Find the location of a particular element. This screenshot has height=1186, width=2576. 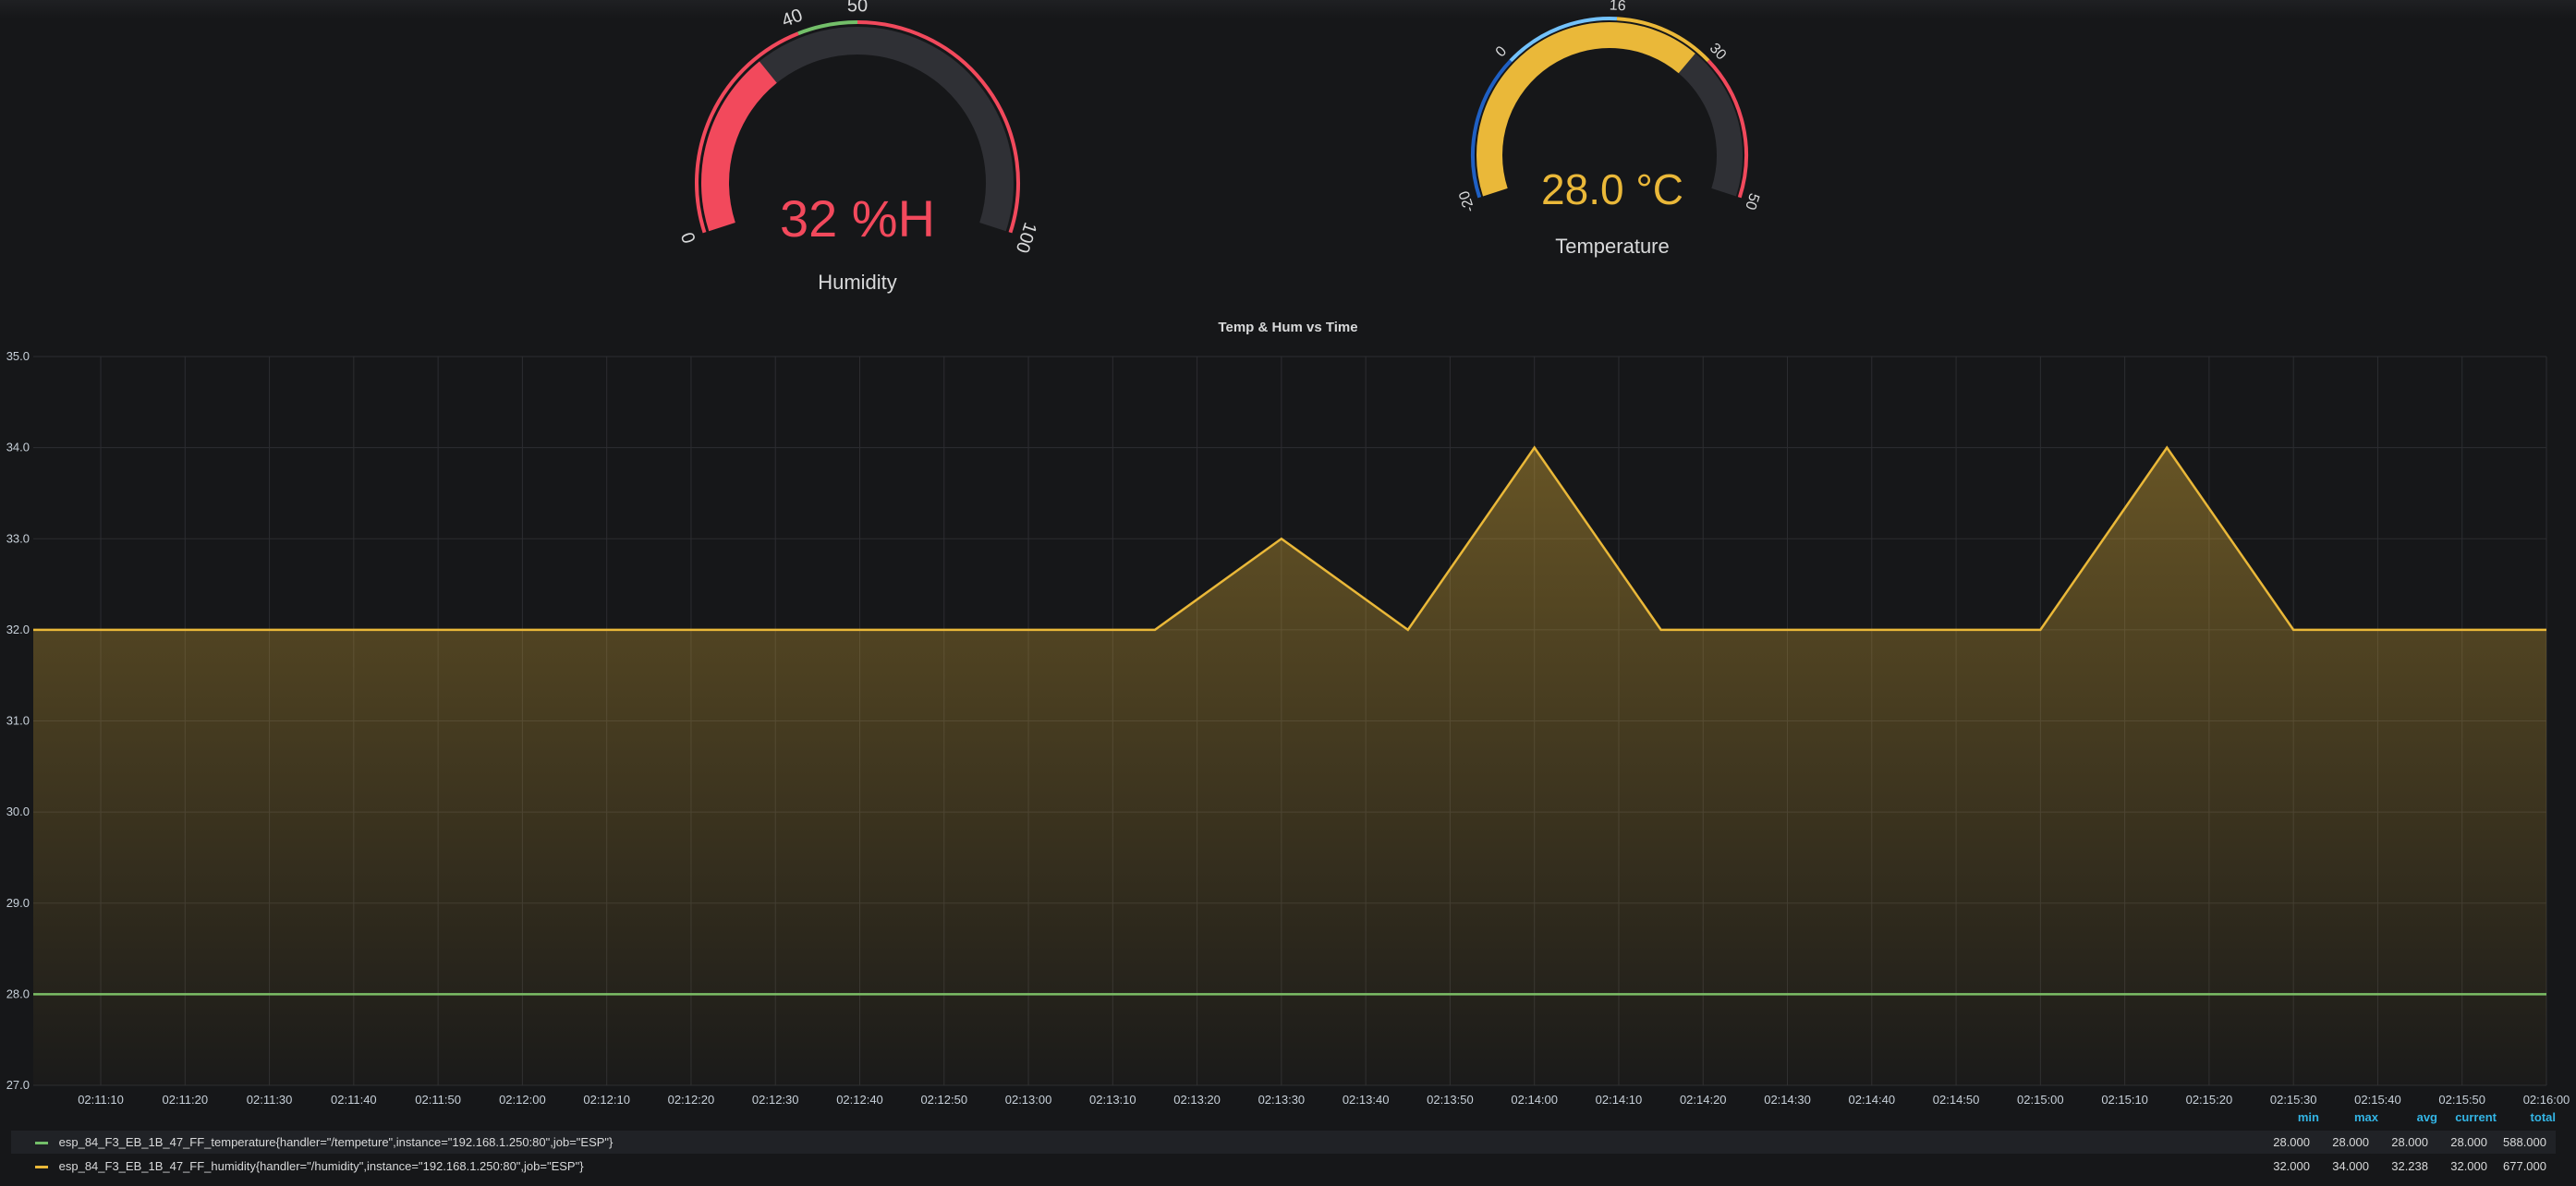

chart-title: Temp & Hum vs Time is located at coordinates (1288, 328).